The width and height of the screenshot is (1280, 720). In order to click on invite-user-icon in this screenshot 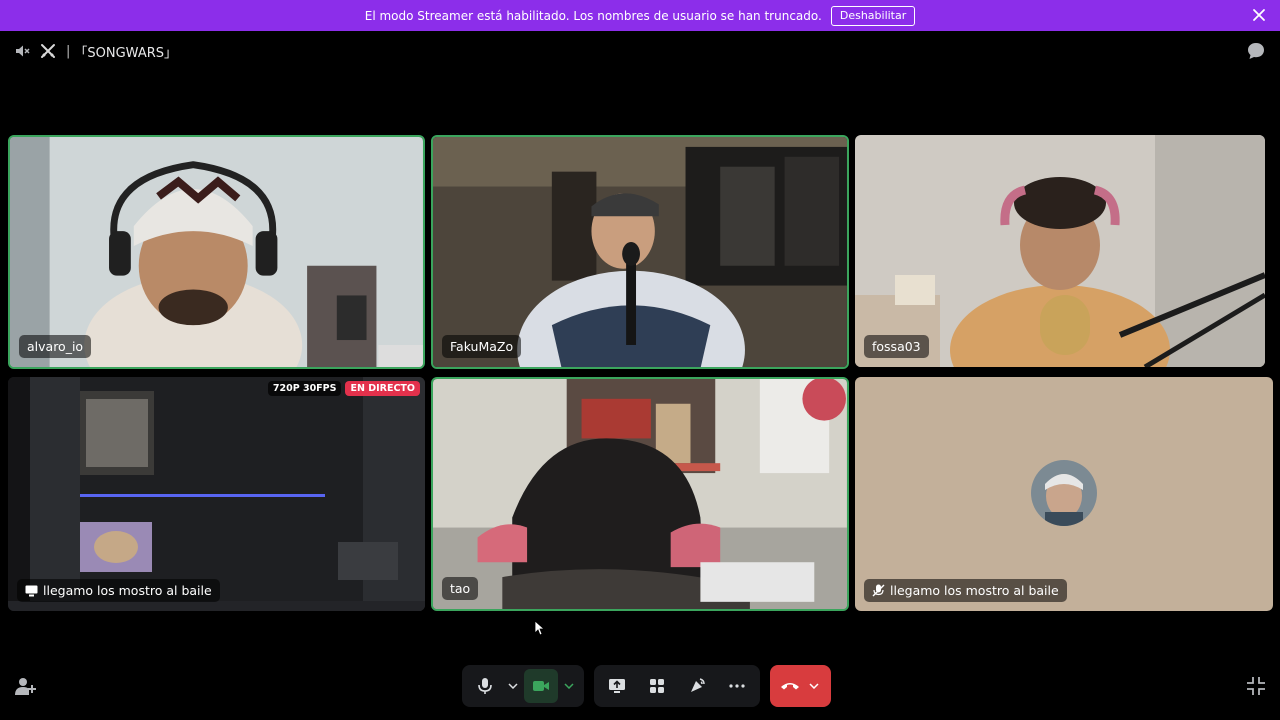, I will do `click(25, 686)`.